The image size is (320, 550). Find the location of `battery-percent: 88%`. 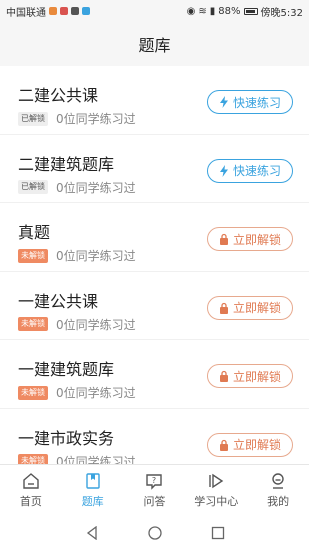

battery-percent: 88% is located at coordinates (229, 11).